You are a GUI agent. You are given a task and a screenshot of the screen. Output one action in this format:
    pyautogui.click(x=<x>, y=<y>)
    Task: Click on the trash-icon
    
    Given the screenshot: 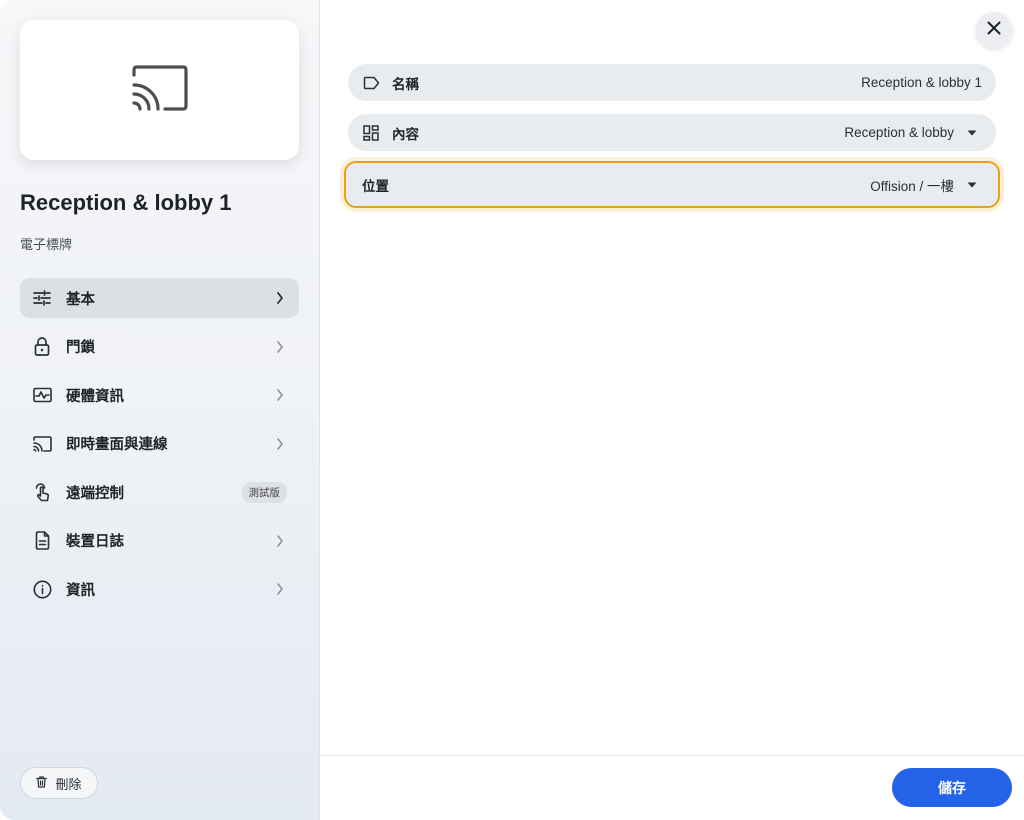 What is the action you would take?
    pyautogui.click(x=42, y=783)
    